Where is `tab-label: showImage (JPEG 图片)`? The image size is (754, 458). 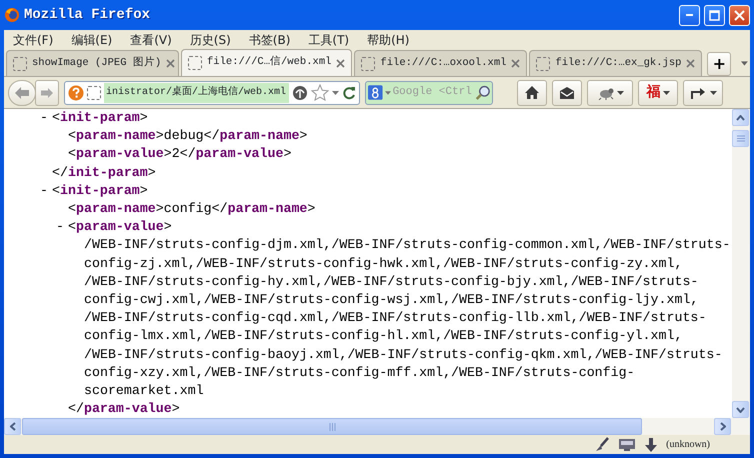 tab-label: showImage (JPEG 图片) is located at coordinates (97, 63).